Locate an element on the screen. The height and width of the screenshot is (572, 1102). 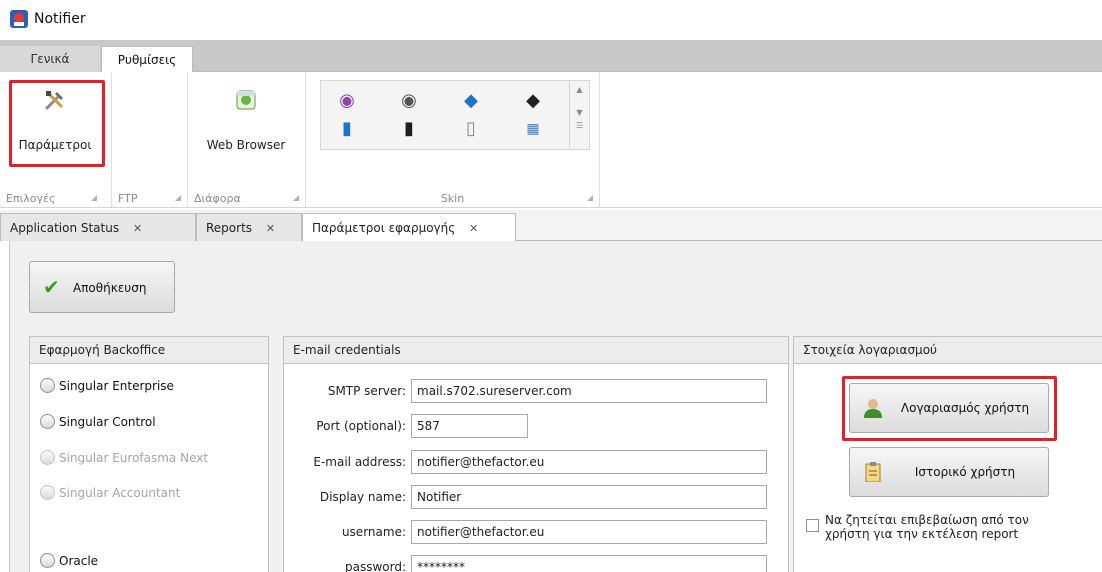
tab-reports: Reports ✕ is located at coordinates (249, 227).